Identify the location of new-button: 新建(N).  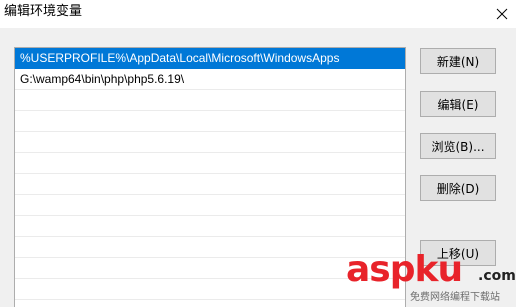
(458, 61).